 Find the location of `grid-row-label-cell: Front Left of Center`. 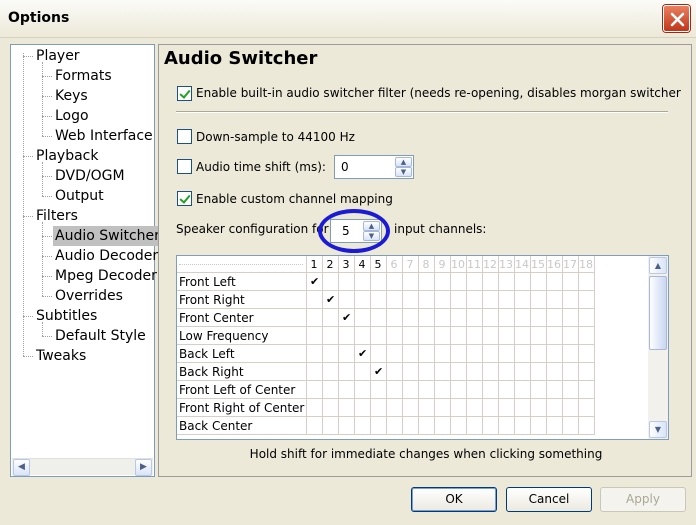

grid-row-label-cell: Front Left of Center is located at coordinates (242, 390).